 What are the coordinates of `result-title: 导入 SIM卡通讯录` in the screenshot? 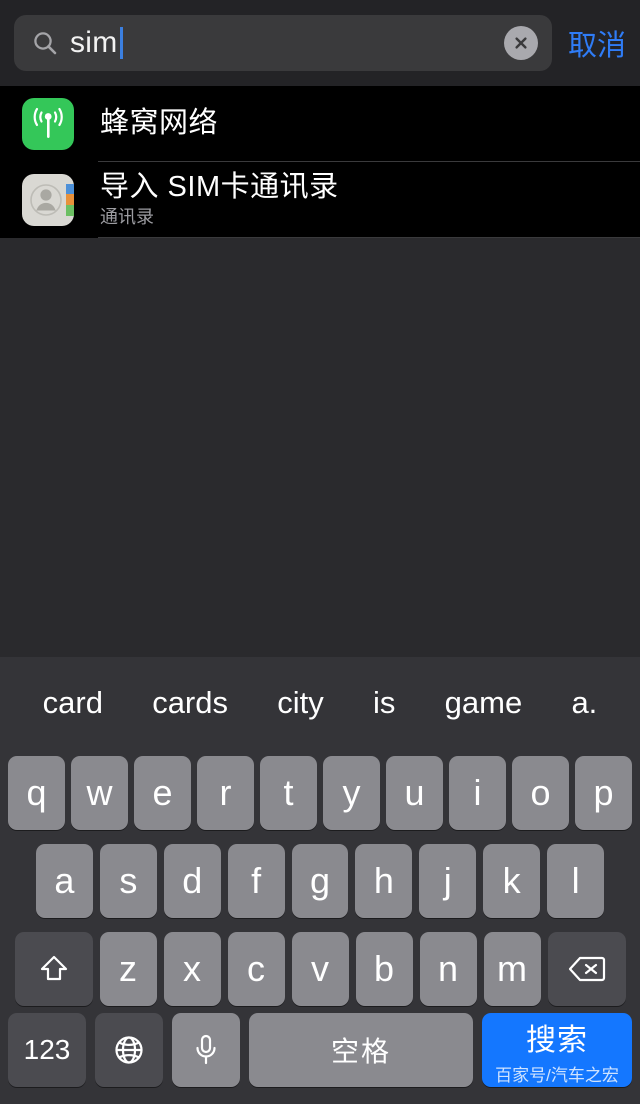 It's located at (219, 186).